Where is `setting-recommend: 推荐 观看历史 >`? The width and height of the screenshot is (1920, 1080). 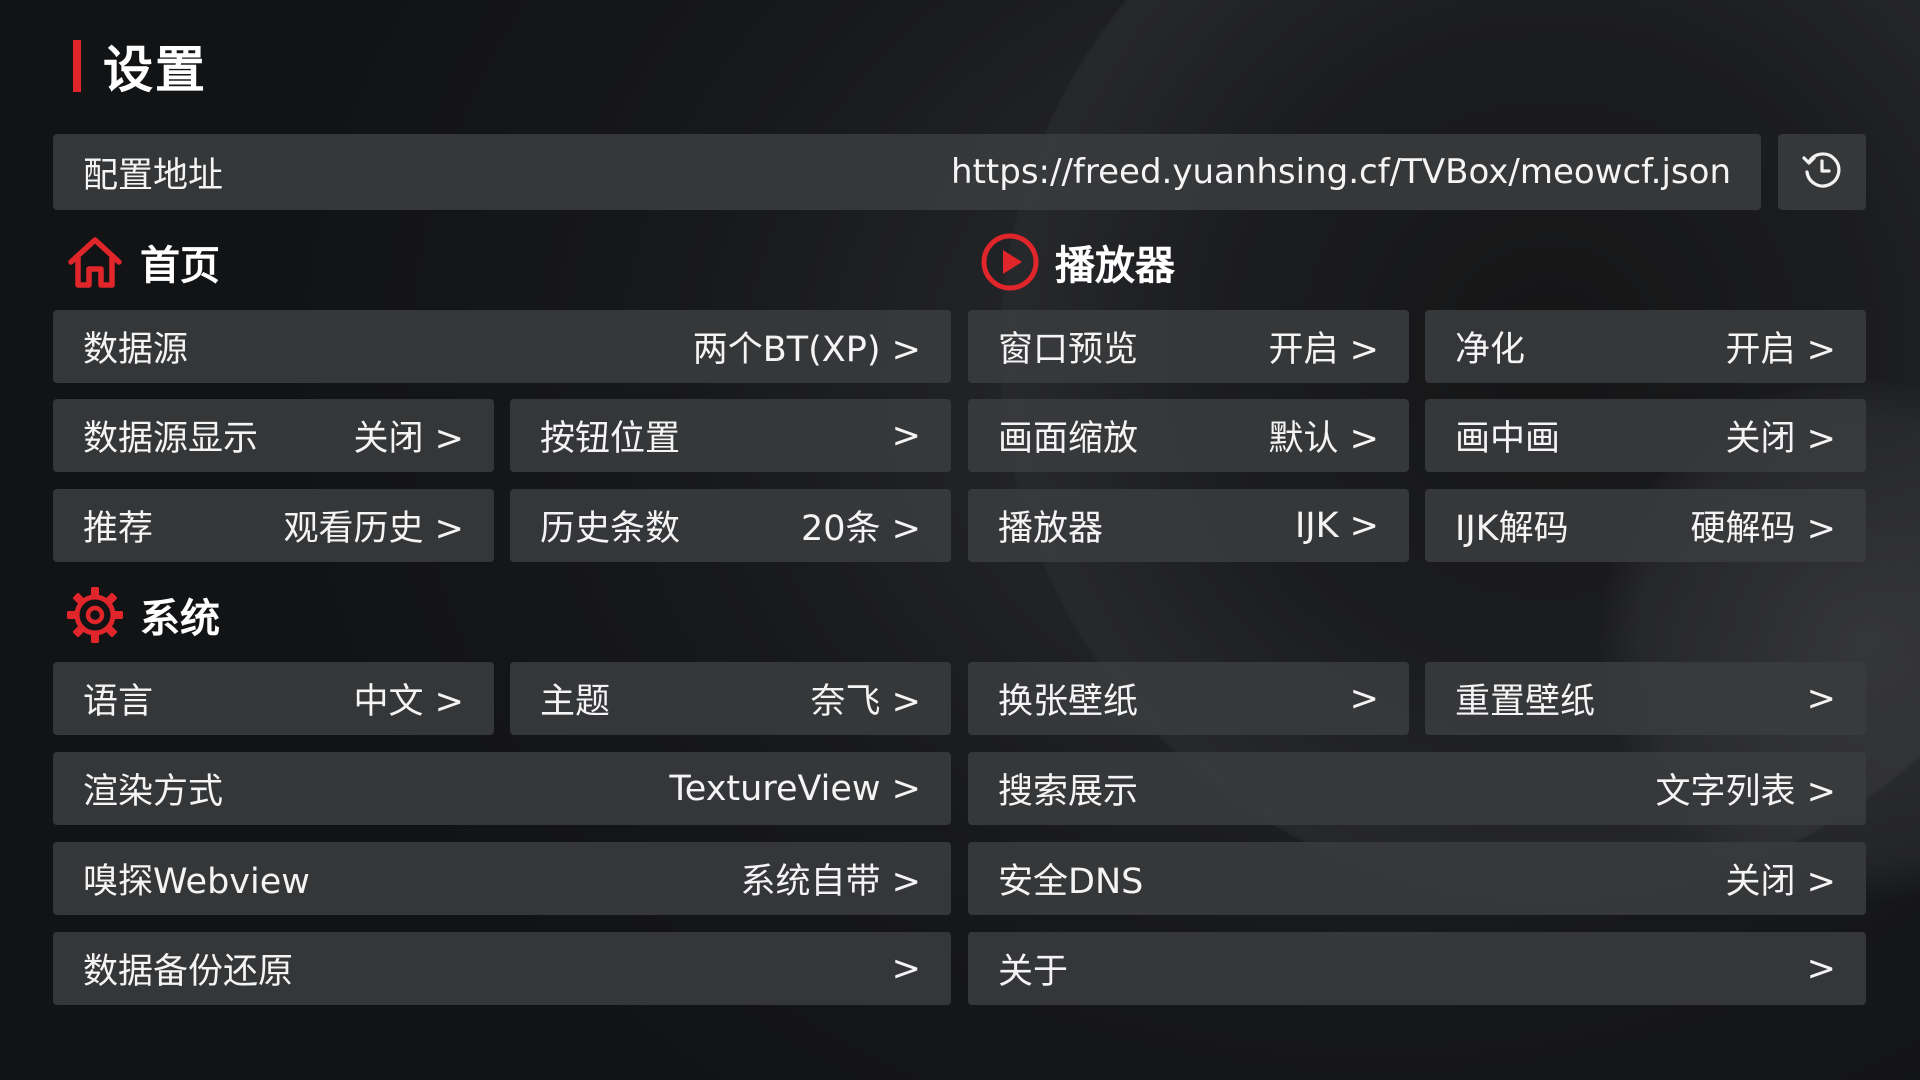
setting-recommend: 推荐 观看历史 > is located at coordinates (273, 525).